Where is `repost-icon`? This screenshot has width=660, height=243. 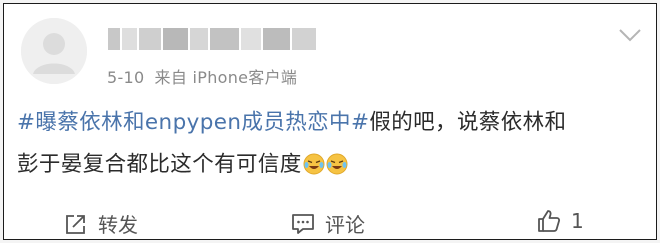
repost-icon is located at coordinates (75, 224).